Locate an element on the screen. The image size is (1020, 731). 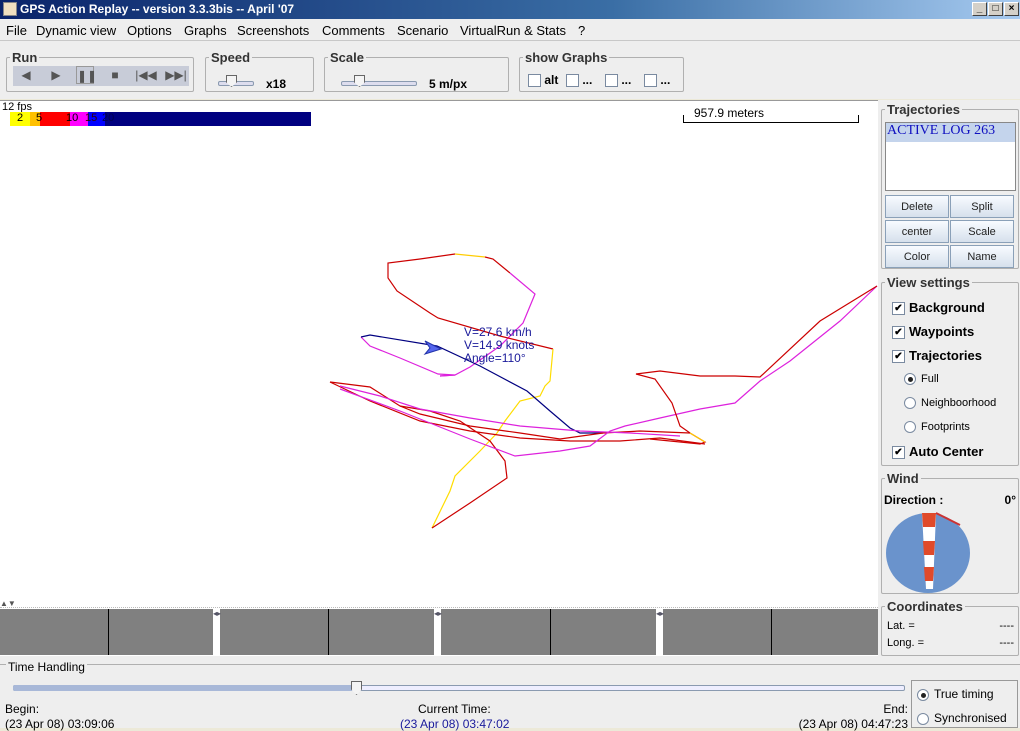
stop-icon: ■ is located at coordinates (115, 75).